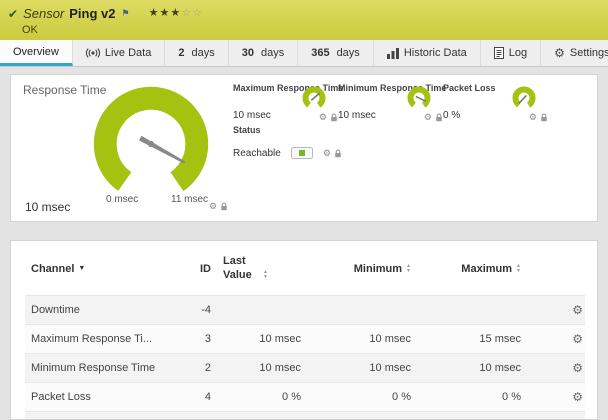 The width and height of the screenshot is (608, 420). What do you see at coordinates (92, 53) in the screenshot?
I see `live-data-icon` at bounding box center [92, 53].